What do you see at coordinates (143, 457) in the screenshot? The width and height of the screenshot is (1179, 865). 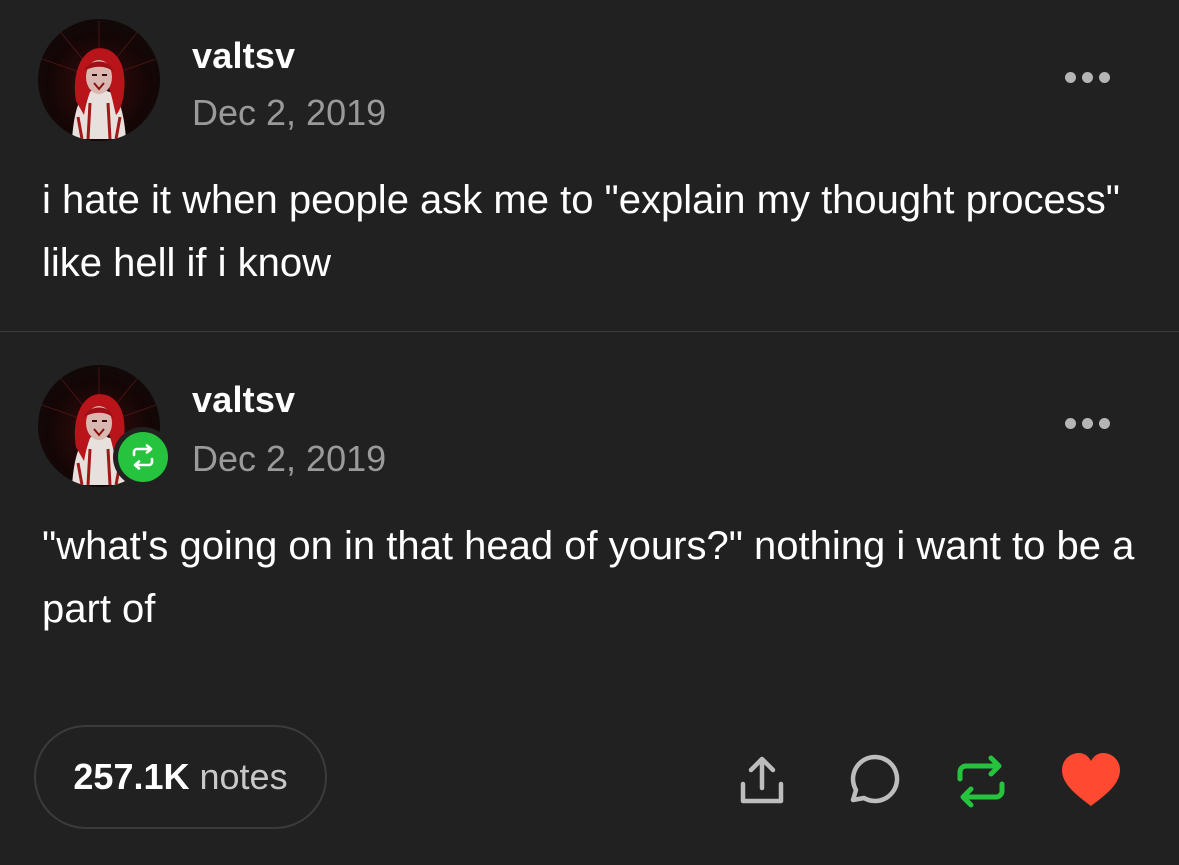 I see `reblog-badge-icon` at bounding box center [143, 457].